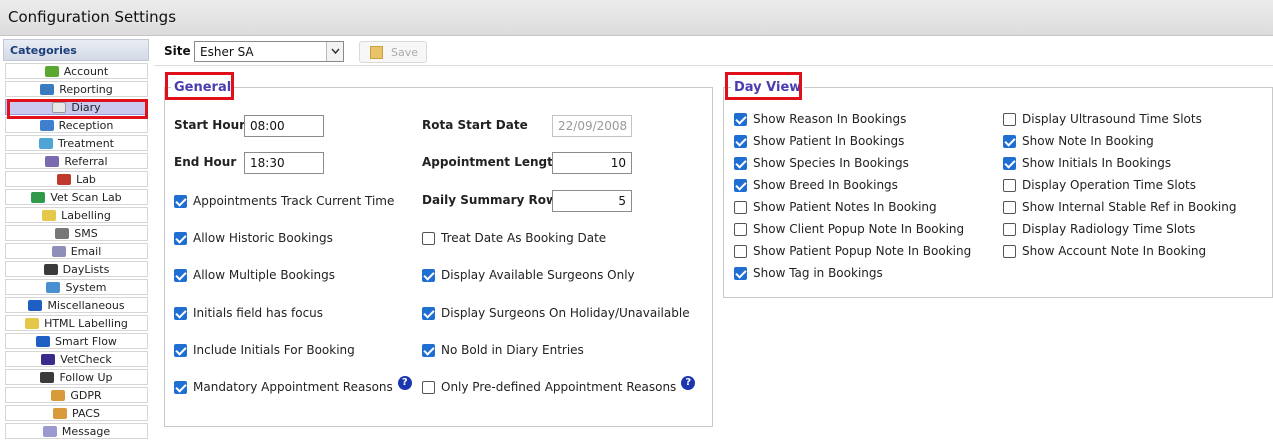 The image size is (1273, 443). I want to click on checkbox-option: Only Pre-defined Appointment Reasons?, so click(559, 385).